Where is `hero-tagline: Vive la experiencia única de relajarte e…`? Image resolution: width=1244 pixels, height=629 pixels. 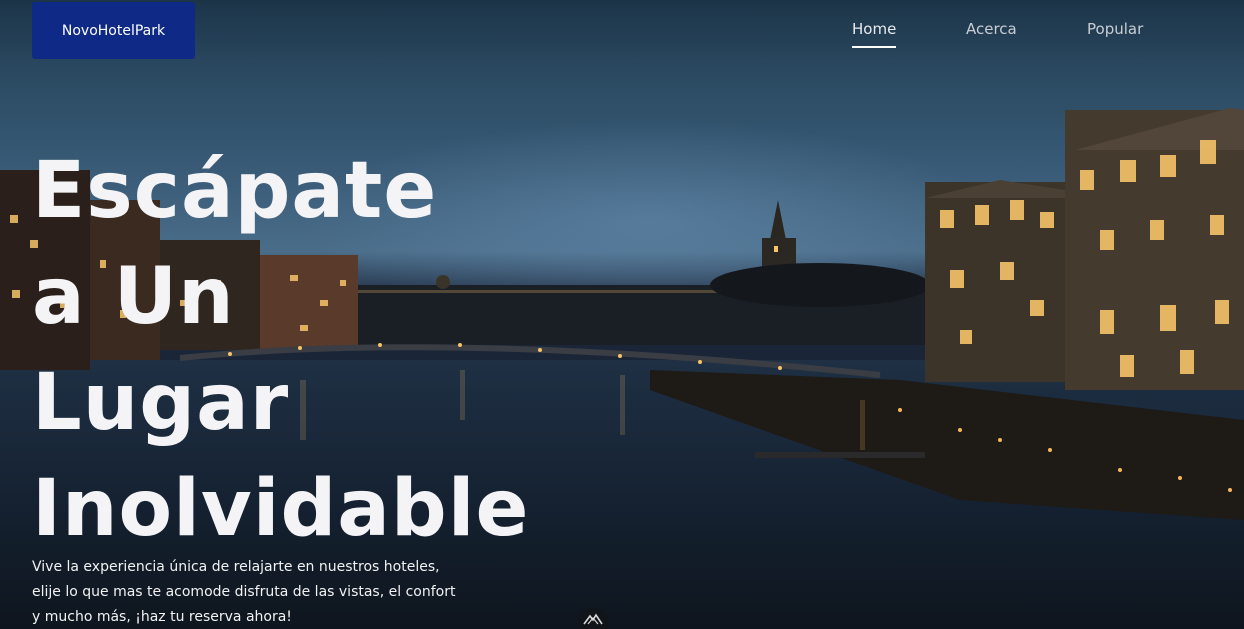 hero-tagline: Vive la experiencia única de relajarte e… is located at coordinates (277, 592).